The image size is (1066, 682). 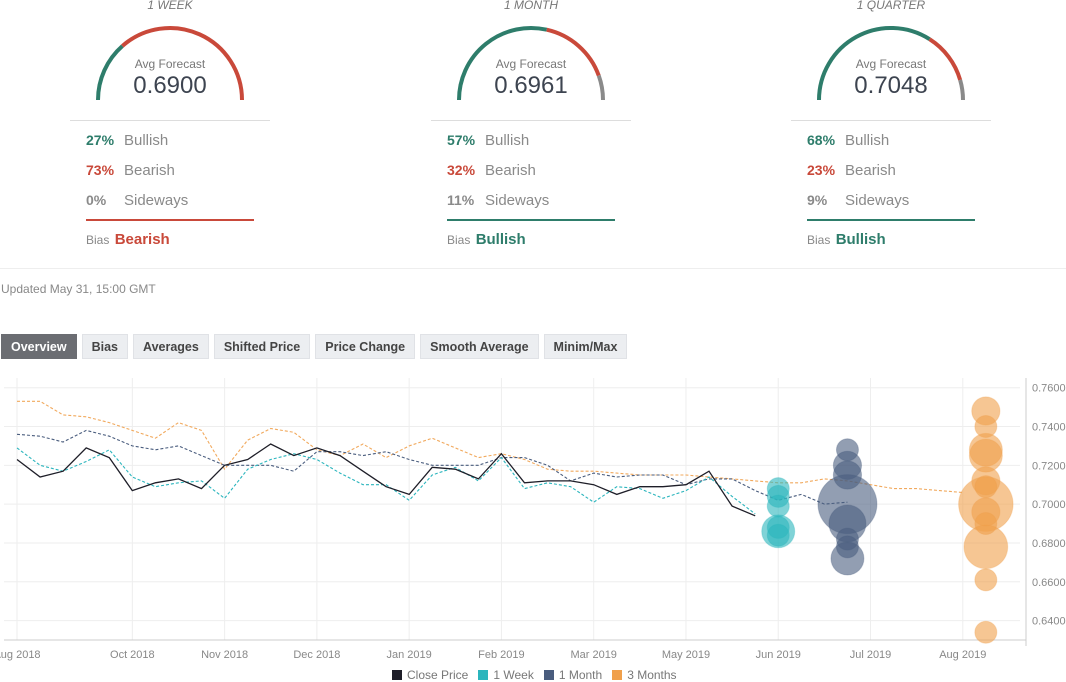 What do you see at coordinates (438, 675) in the screenshot?
I see `legend-label: Close Price` at bounding box center [438, 675].